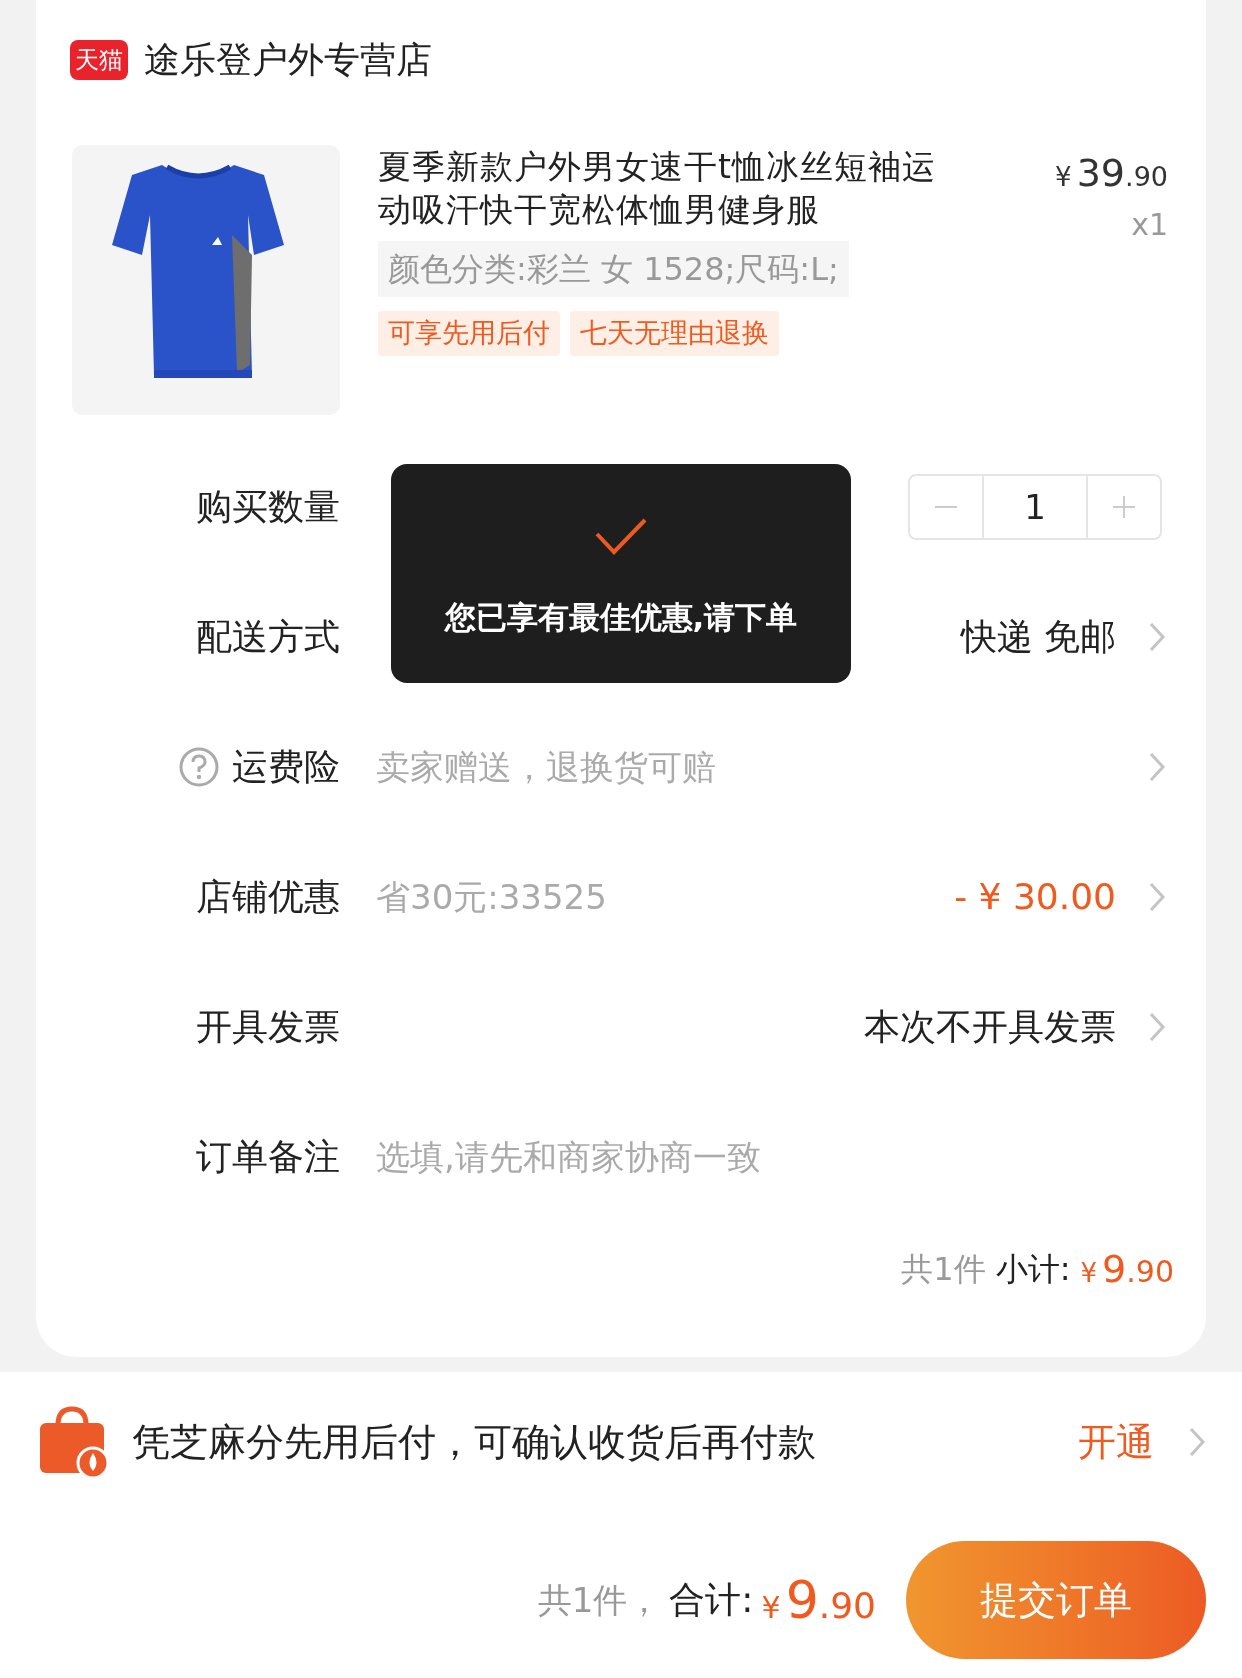 This screenshot has height=1678, width=1242. I want to click on row-hint: 卖家赠送，退换货可赔, so click(546, 767).